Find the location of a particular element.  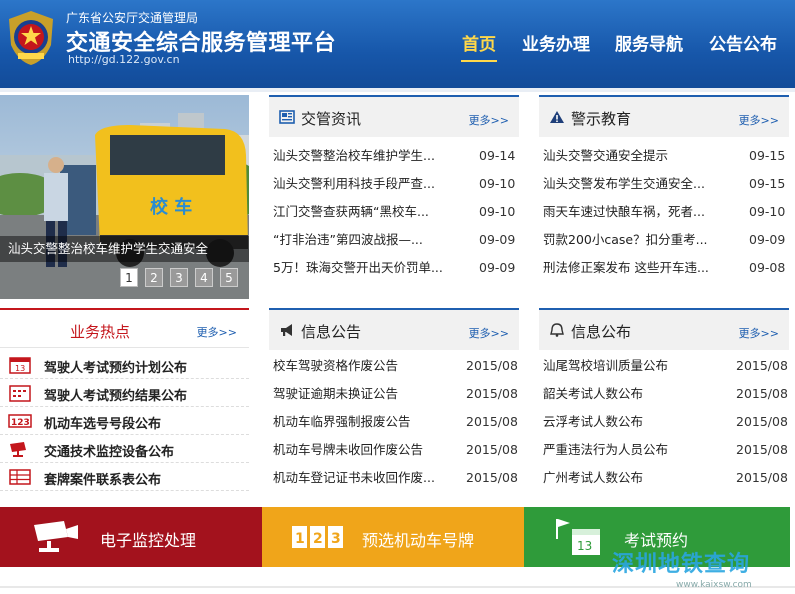

news-item: 汕尾驾校培训质量公布 2015/08 is located at coordinates (667, 366).